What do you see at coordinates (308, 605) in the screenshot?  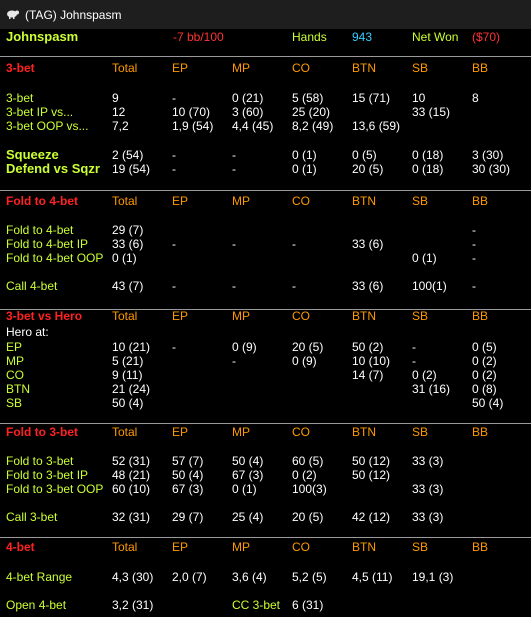 I see `stat-value: 6 (31)` at bounding box center [308, 605].